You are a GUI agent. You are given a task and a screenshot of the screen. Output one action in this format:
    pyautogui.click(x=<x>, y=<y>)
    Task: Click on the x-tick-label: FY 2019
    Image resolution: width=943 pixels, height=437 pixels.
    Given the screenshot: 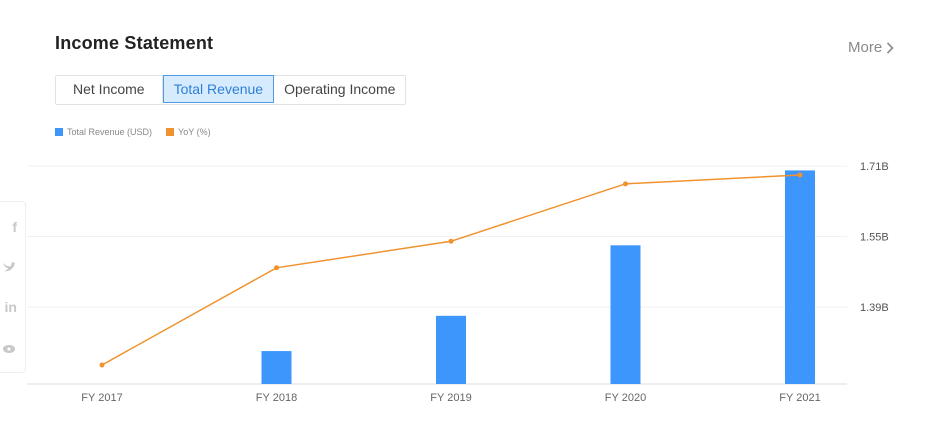 What is the action you would take?
    pyautogui.click(x=450, y=398)
    